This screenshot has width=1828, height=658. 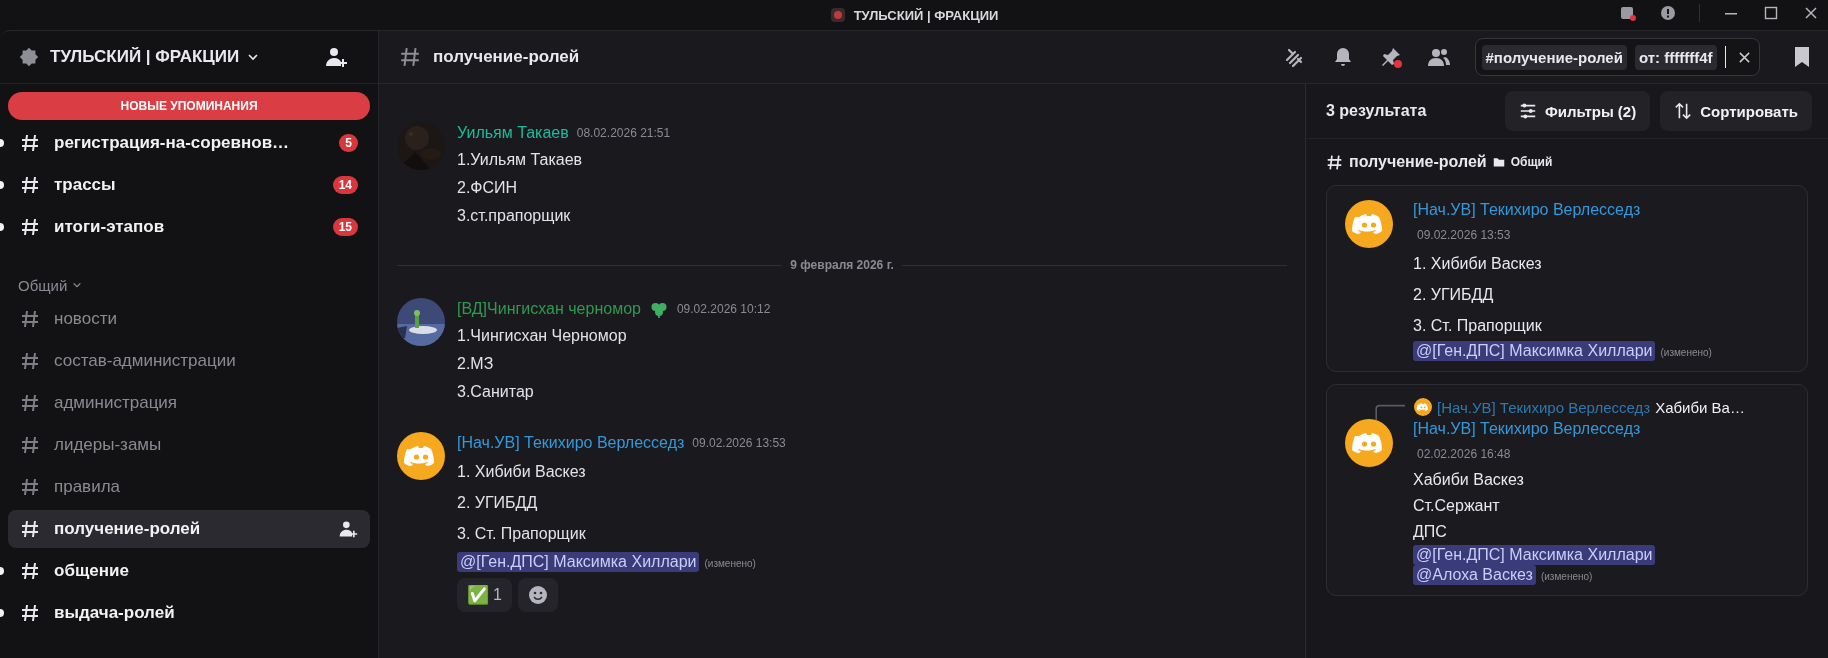 I want to click on message-text: 2.ФСИН, so click(x=488, y=188).